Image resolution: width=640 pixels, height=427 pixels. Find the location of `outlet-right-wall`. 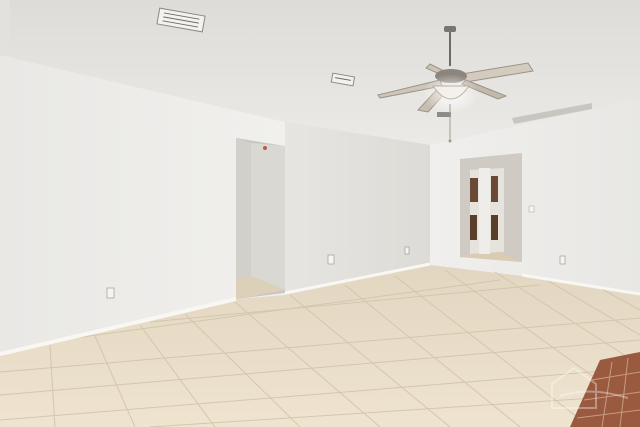

outlet-right-wall is located at coordinates (562, 260).